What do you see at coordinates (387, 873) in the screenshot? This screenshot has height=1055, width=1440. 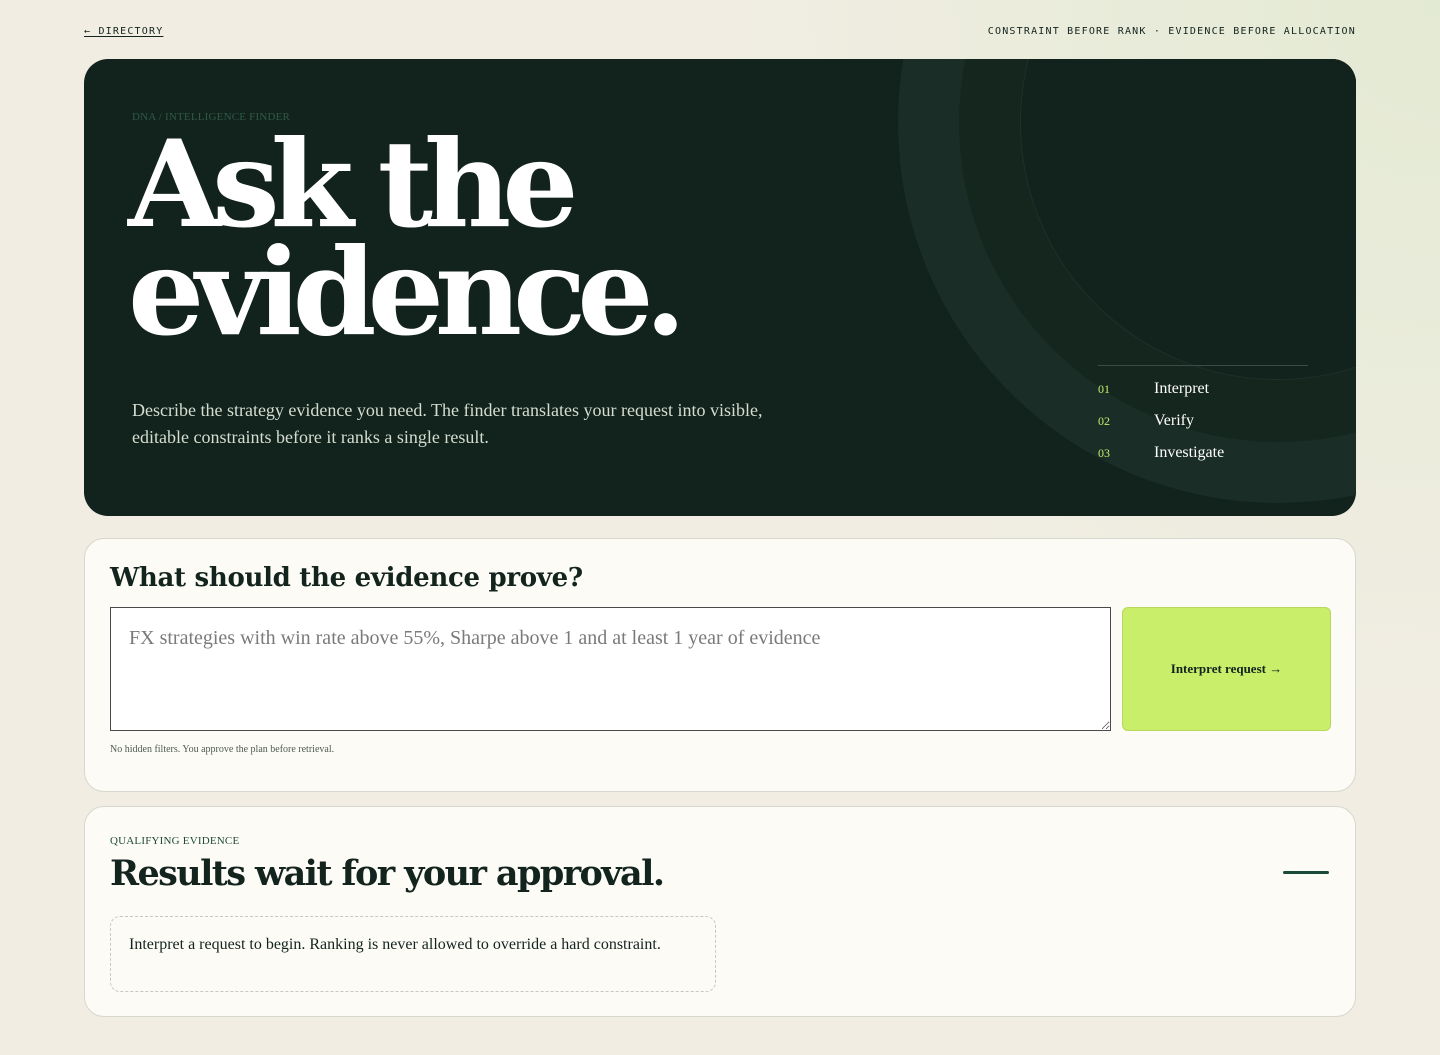 I see `results-title: Results wait for your approval.` at bounding box center [387, 873].